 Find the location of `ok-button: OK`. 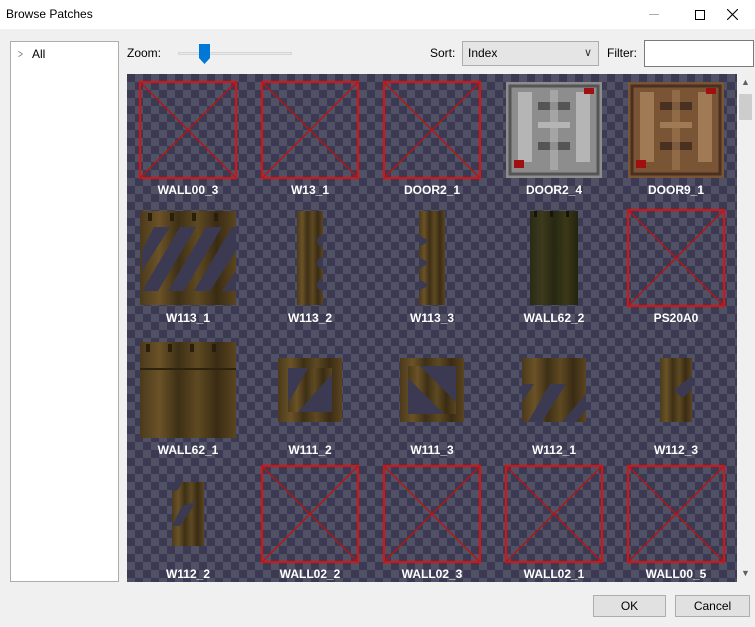

ok-button: OK is located at coordinates (629, 606).